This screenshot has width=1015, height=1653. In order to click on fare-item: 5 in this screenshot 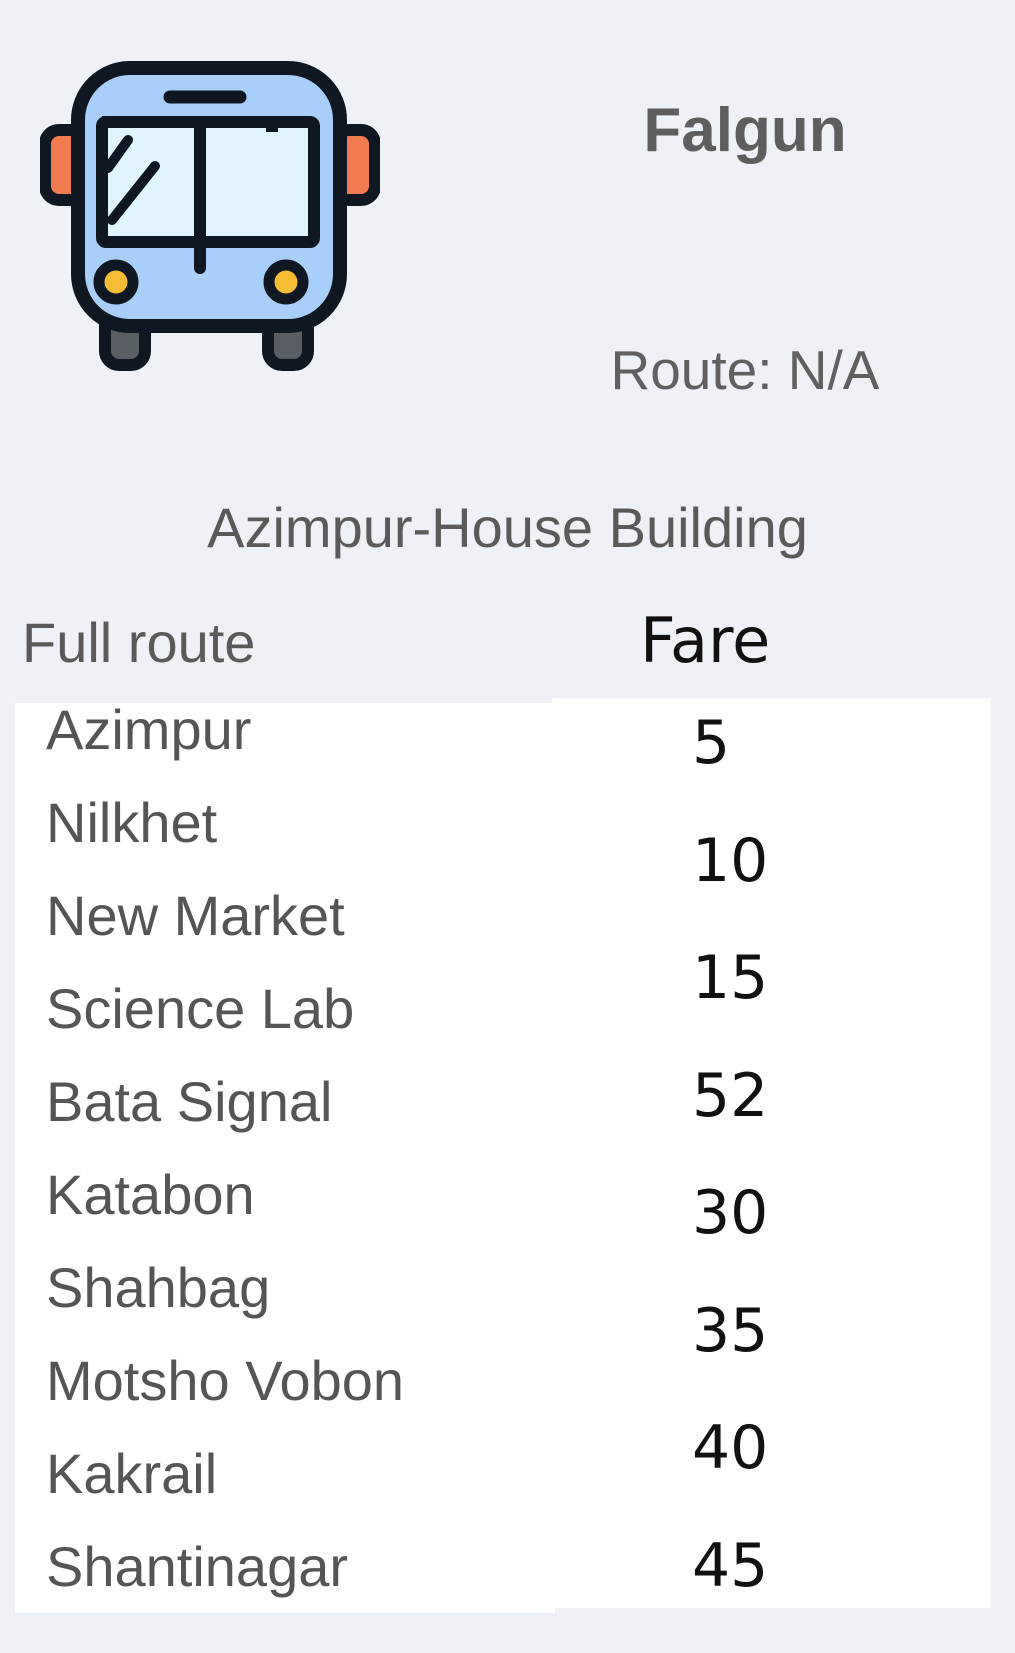, I will do `click(730, 772)`.